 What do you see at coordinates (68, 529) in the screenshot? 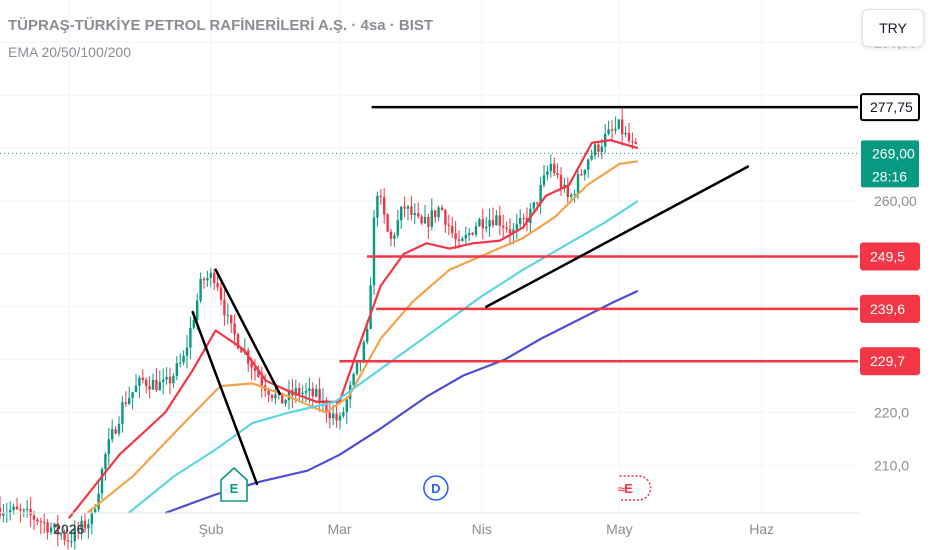
I see `x-tick-label-0: 2026` at bounding box center [68, 529].